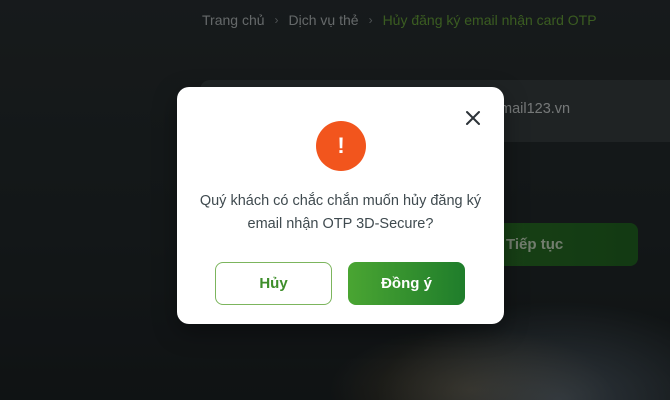  I want to click on exclamation-glyph: !, so click(341, 145).